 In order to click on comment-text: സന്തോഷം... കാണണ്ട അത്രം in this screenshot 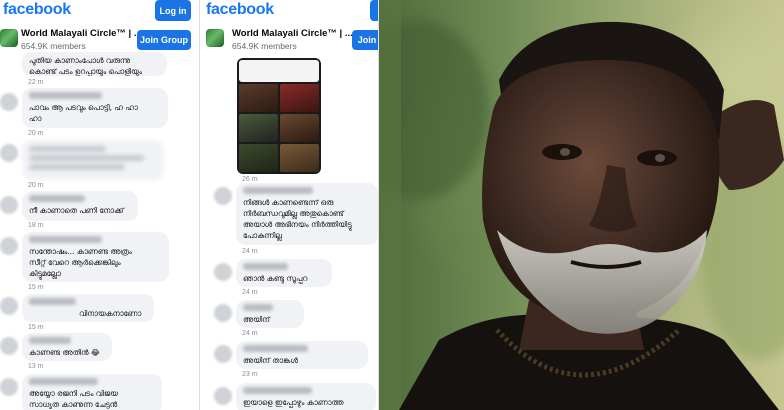, I will do `click(80, 251)`.